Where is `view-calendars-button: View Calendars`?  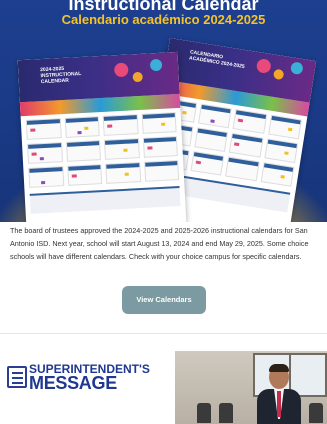 view-calendars-button: View Calendars is located at coordinates (164, 300).